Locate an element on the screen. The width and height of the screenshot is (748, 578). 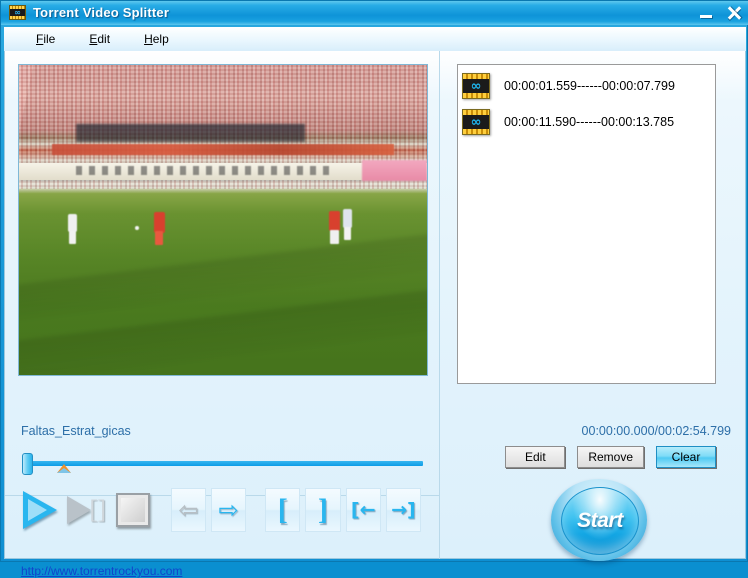
next-button: ⇨ is located at coordinates (229, 510).